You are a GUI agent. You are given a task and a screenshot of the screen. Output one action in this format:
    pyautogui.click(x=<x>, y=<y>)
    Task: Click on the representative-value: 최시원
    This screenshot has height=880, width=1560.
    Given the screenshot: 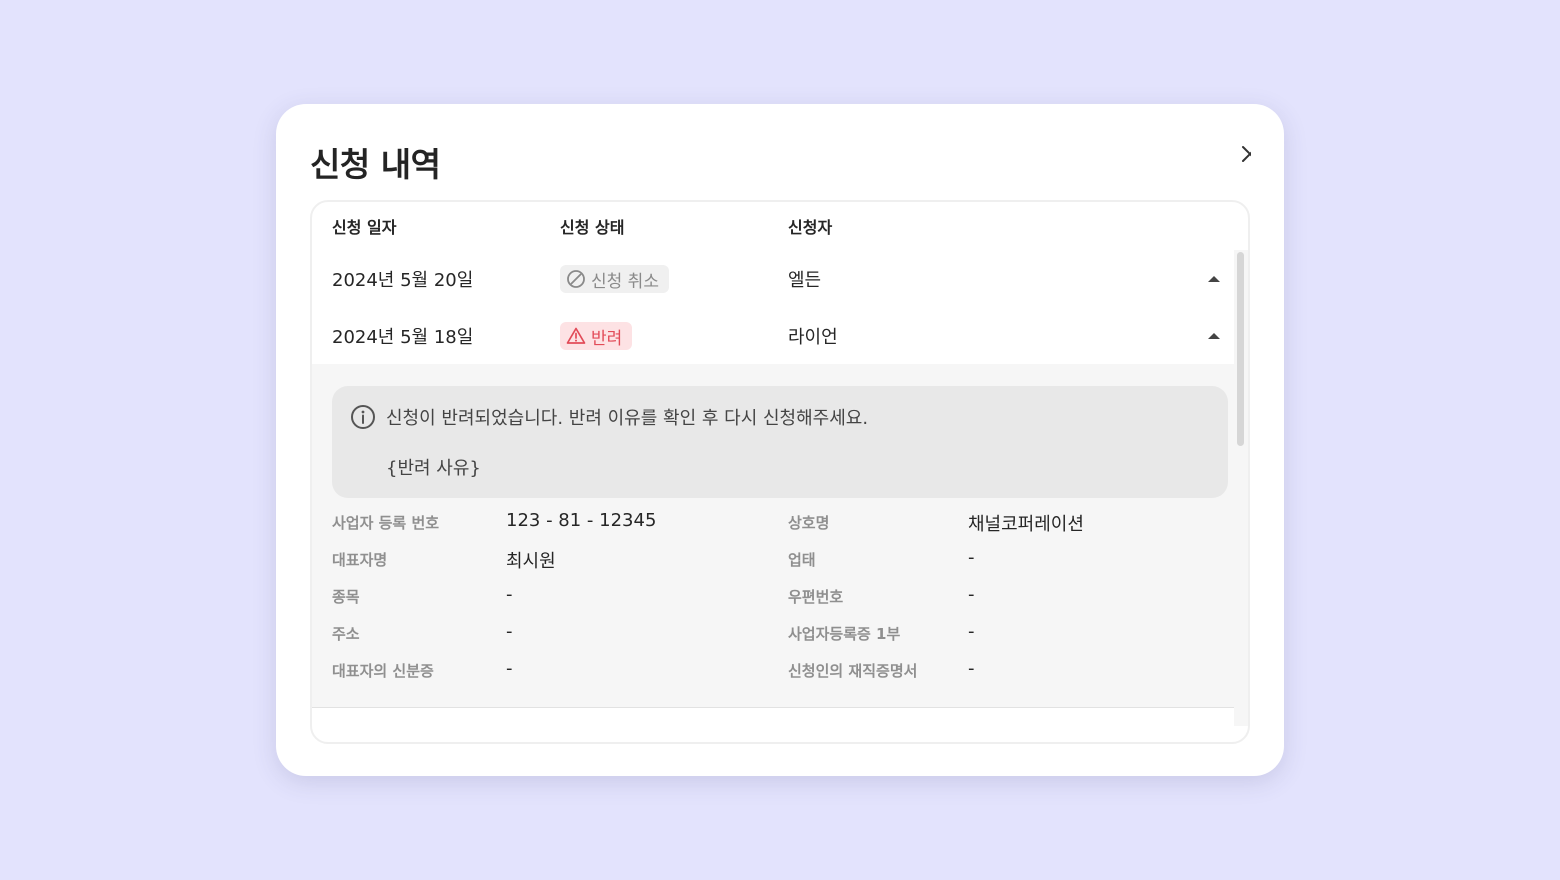 What is the action you would take?
    pyautogui.click(x=531, y=561)
    